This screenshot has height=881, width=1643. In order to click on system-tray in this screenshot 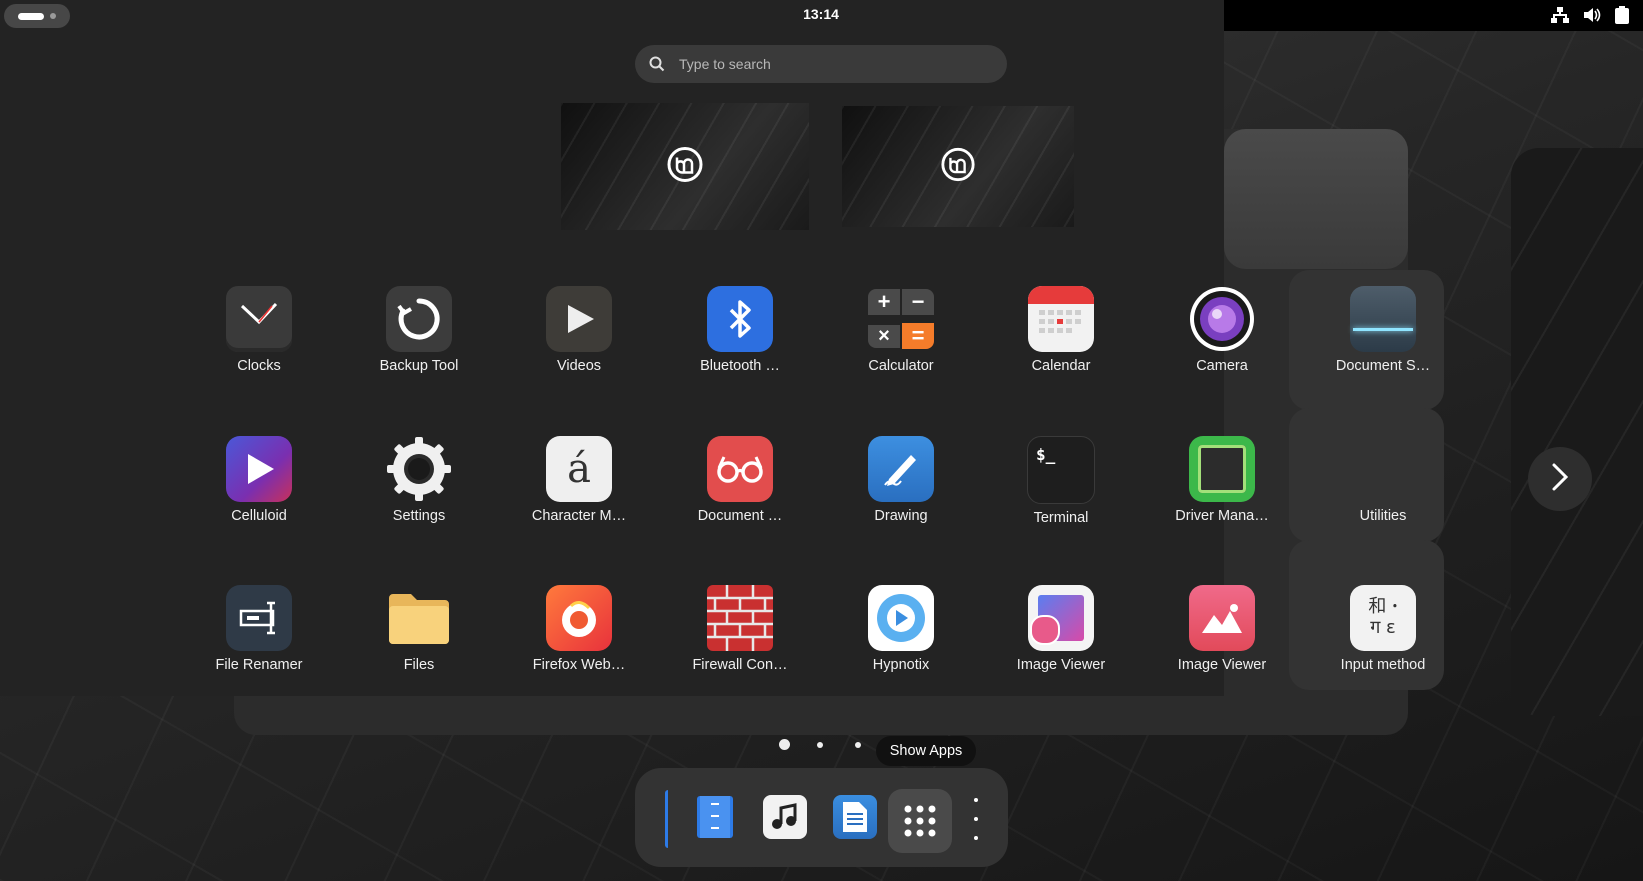, I will do `click(1590, 15)`.